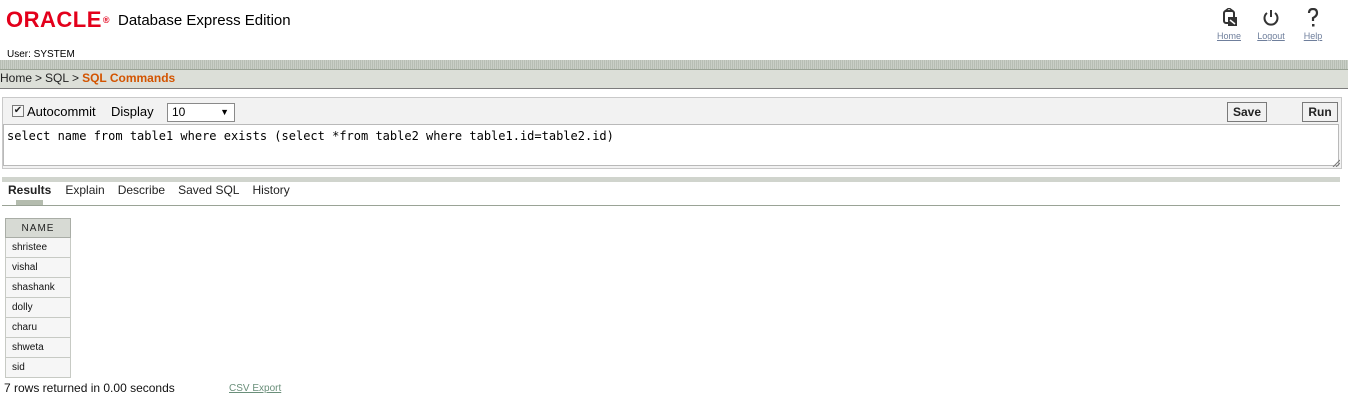 The width and height of the screenshot is (1348, 409). I want to click on csv-export-link: CSV Export, so click(255, 388).